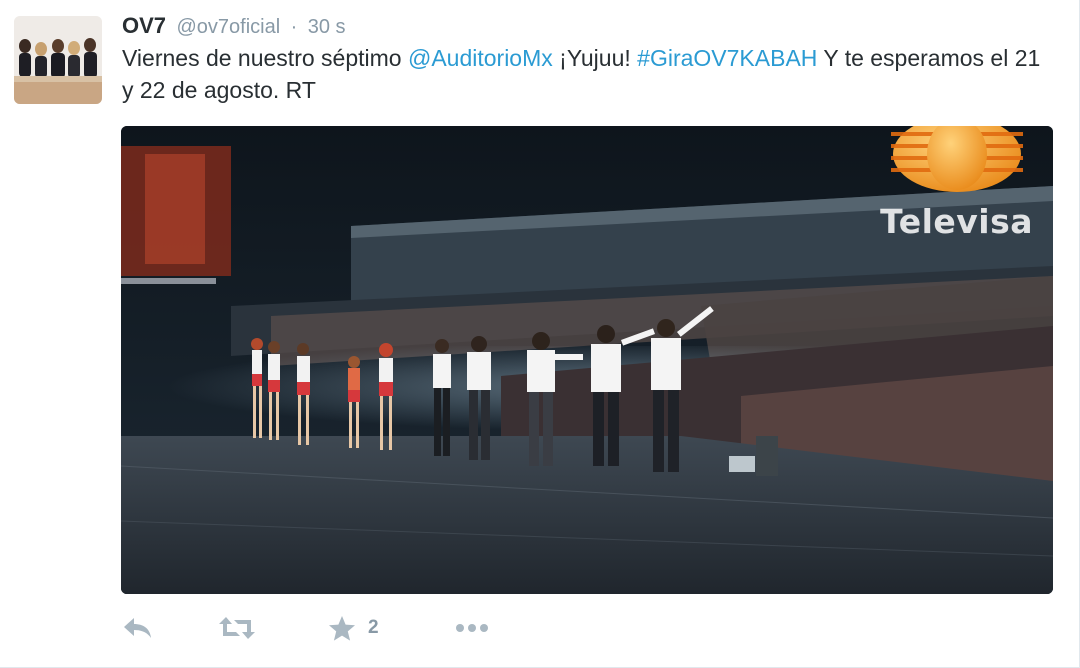  Describe the element at coordinates (273, 628) in the screenshot. I see `retweet-button` at that location.